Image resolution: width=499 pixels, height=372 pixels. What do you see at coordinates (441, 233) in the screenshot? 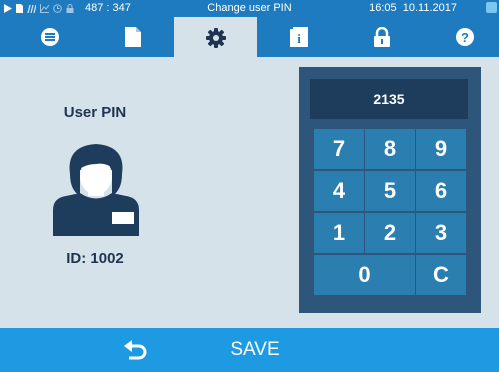
I see `key-3: 3` at bounding box center [441, 233].